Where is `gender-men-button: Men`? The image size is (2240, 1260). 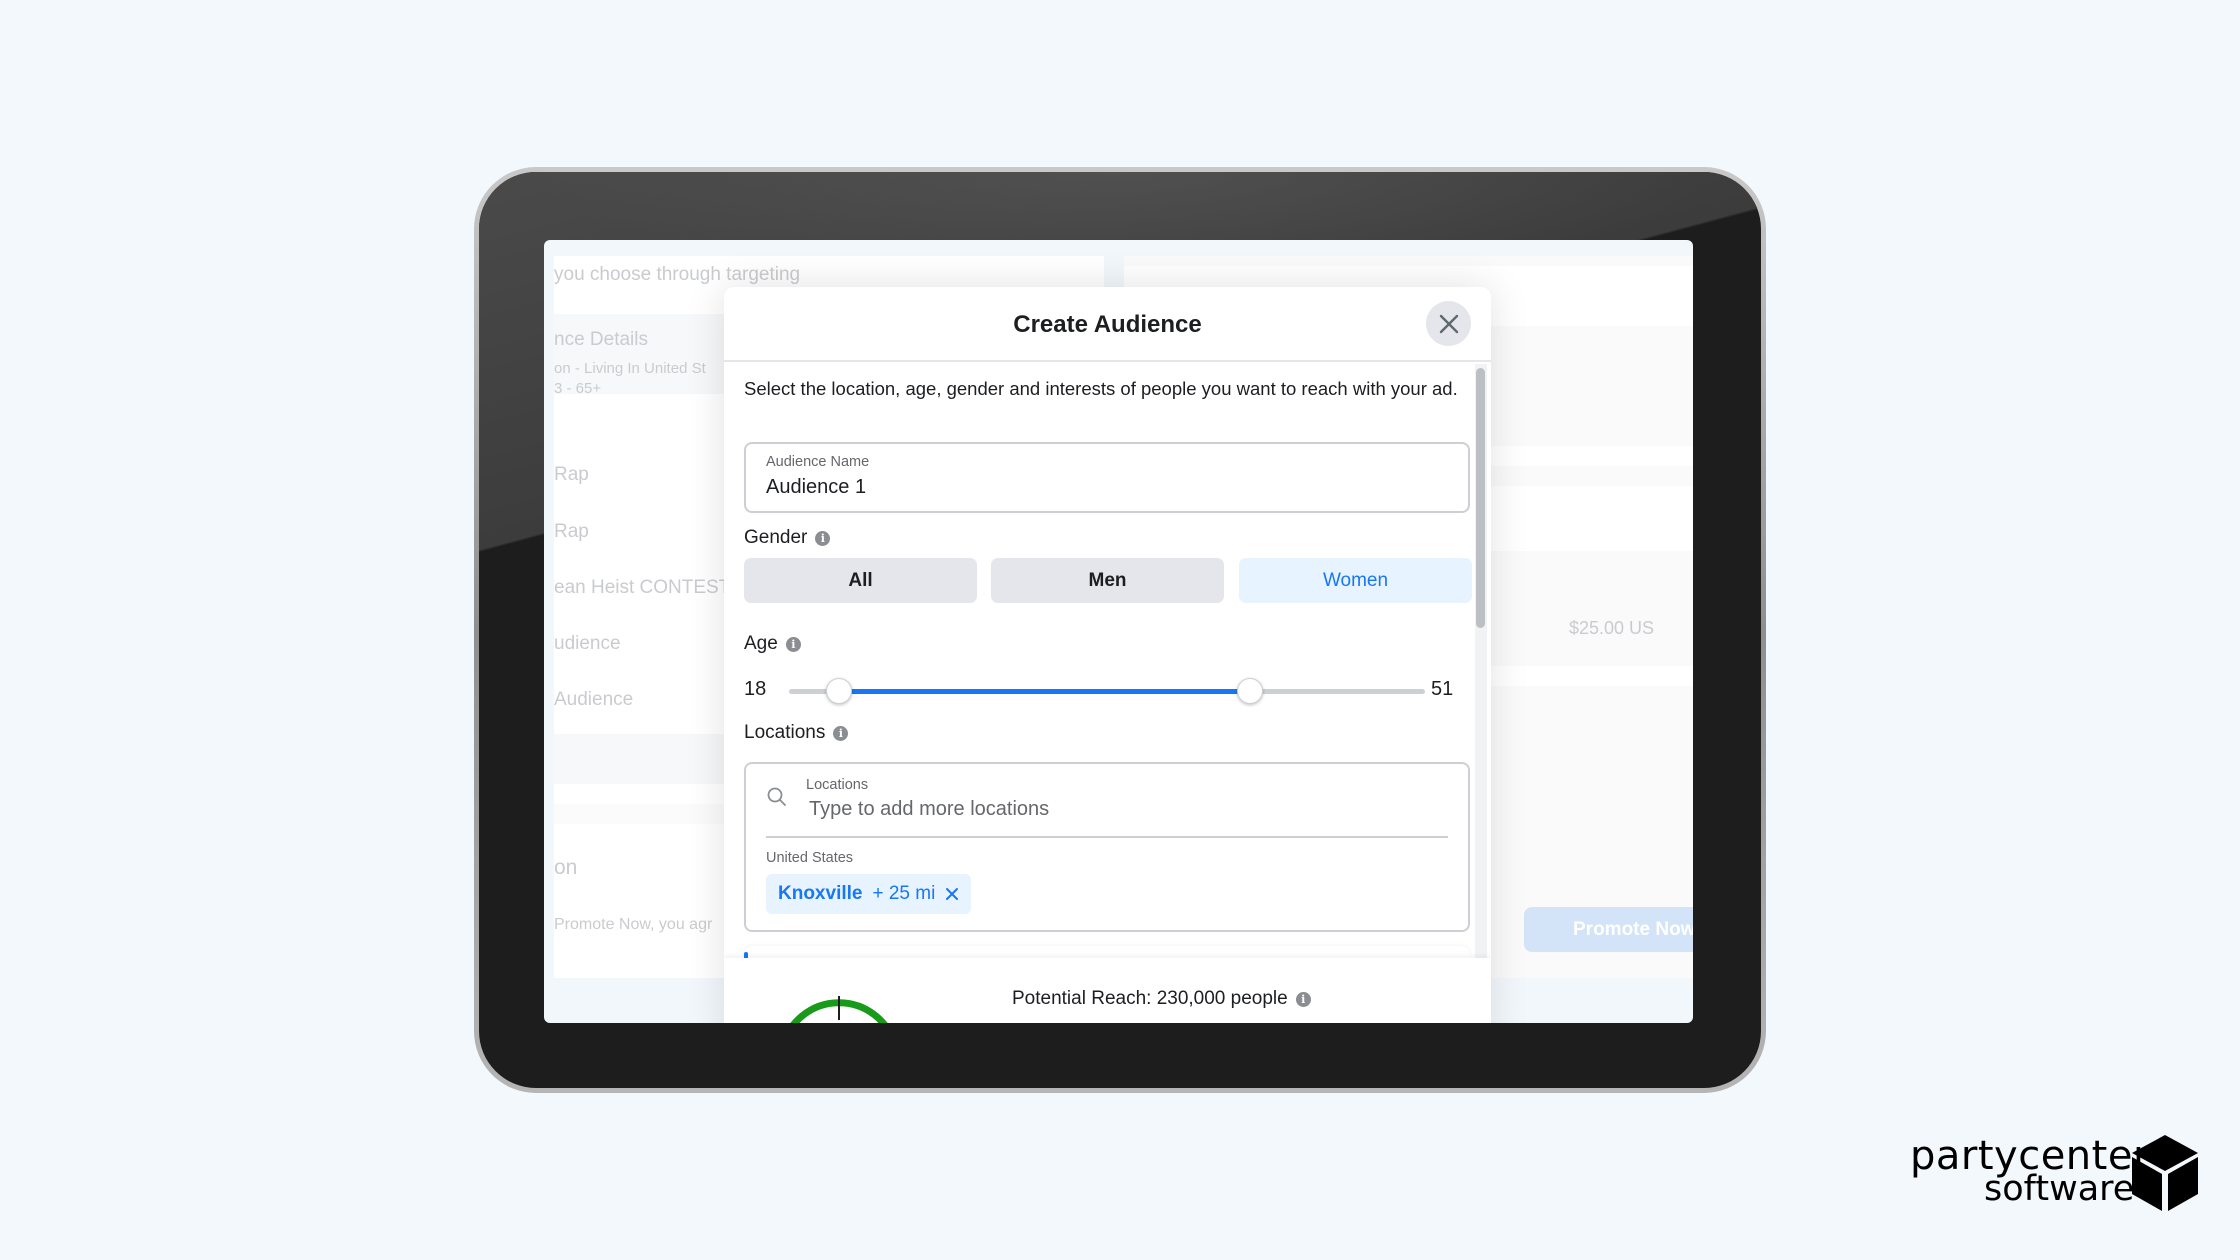 gender-men-button: Men is located at coordinates (1107, 580).